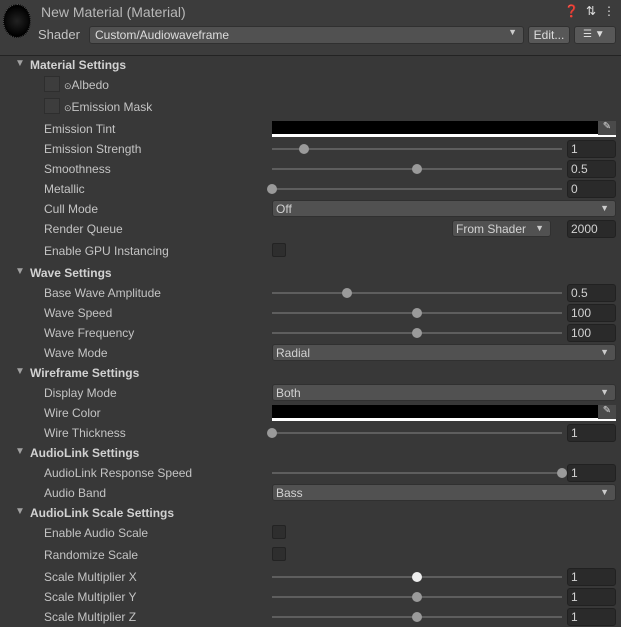 The image size is (621, 627). I want to click on dropdown: Off ▼, so click(444, 208).